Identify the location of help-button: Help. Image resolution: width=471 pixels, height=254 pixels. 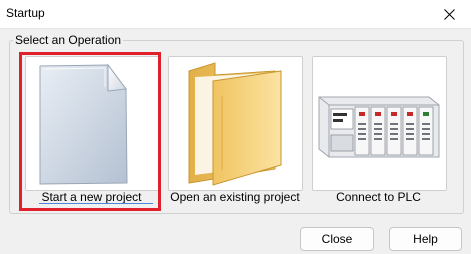
(425, 239).